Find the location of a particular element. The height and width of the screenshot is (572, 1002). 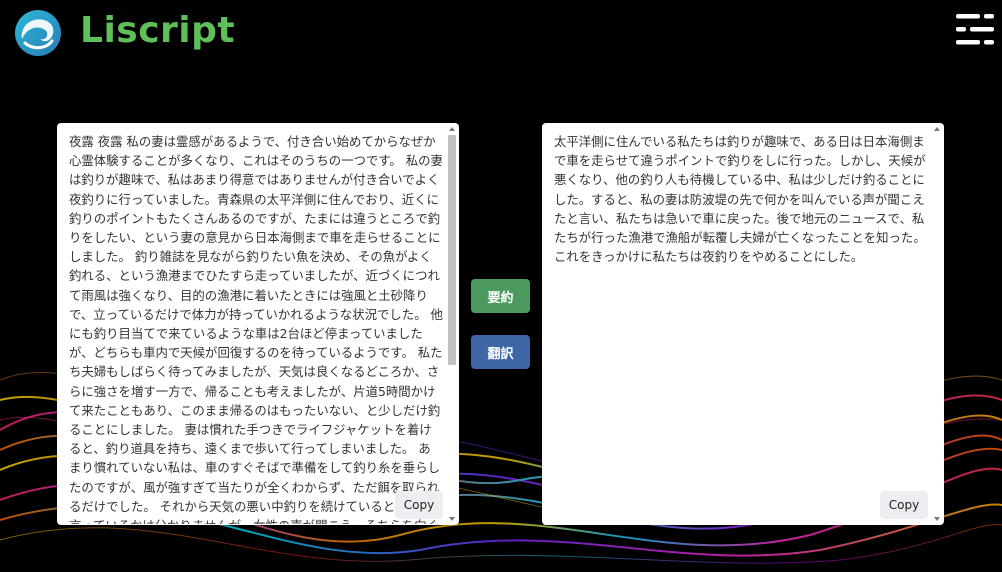

hamburger-menu-icon is located at coordinates (974, 30).